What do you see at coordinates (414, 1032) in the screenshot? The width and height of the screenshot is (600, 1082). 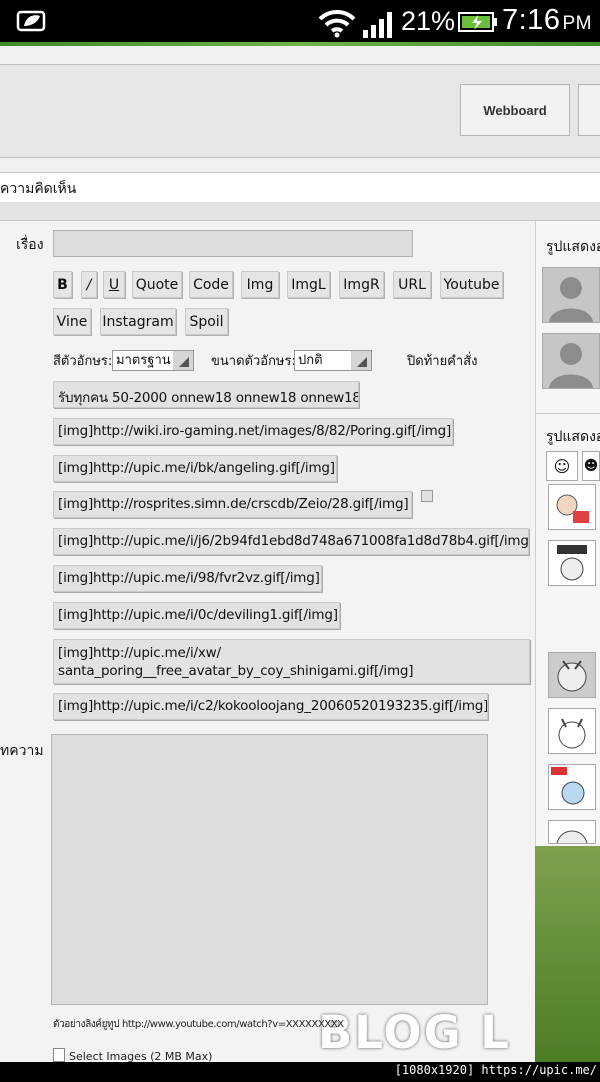 I see `blog-logo: BLOG L` at bounding box center [414, 1032].